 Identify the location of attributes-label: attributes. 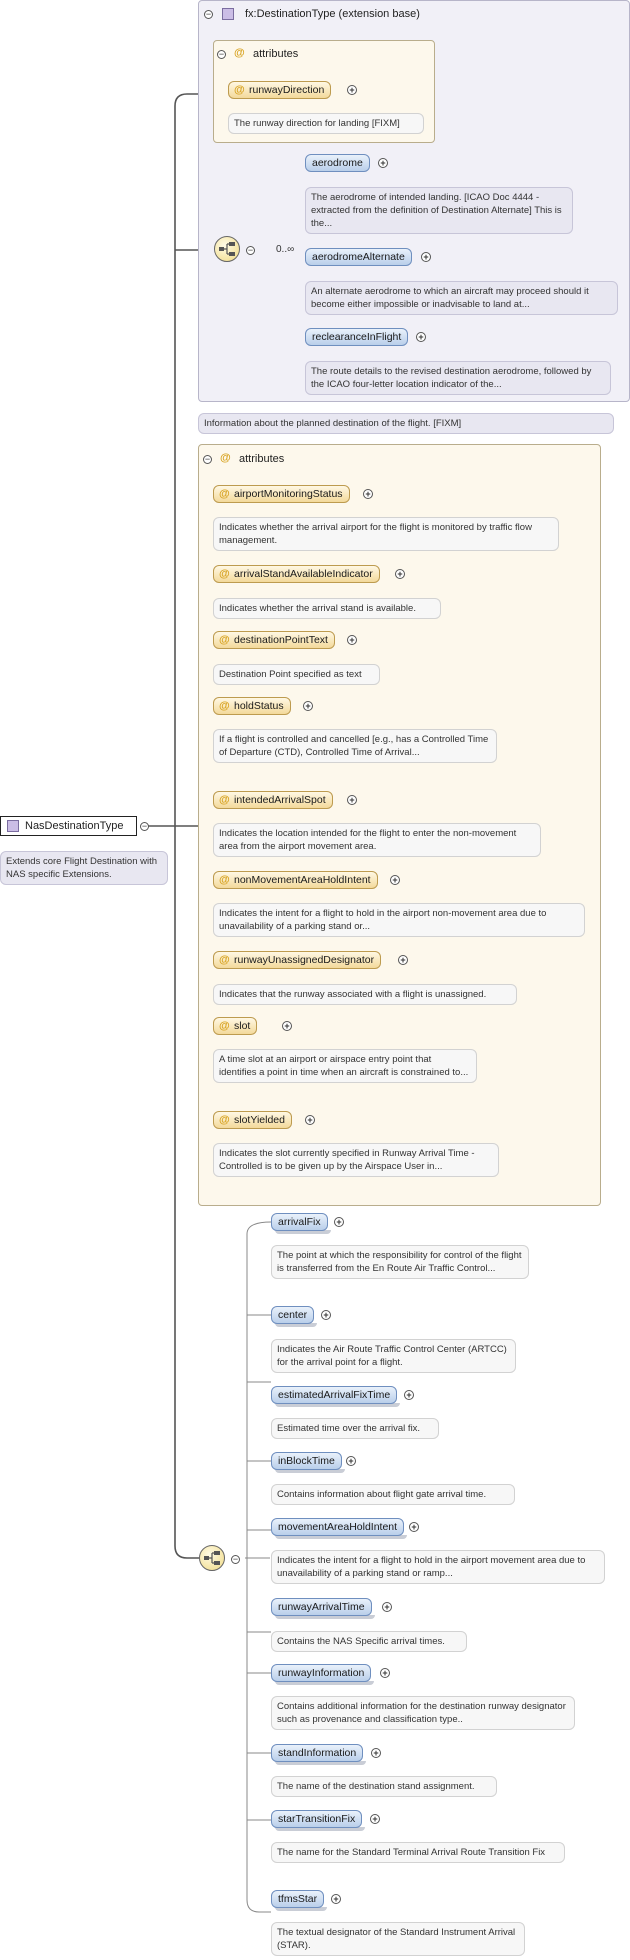
(262, 459).